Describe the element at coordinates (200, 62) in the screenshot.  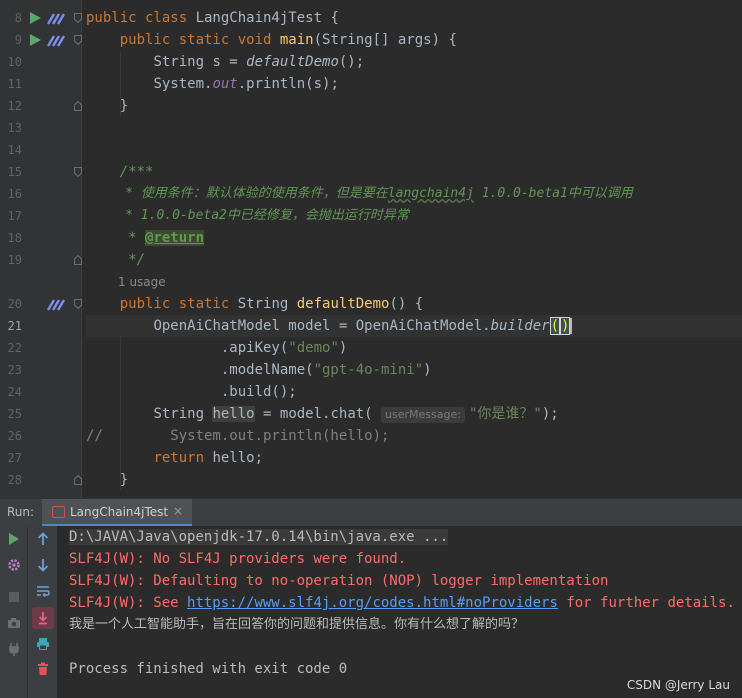
I see `code-text: String s =` at that location.